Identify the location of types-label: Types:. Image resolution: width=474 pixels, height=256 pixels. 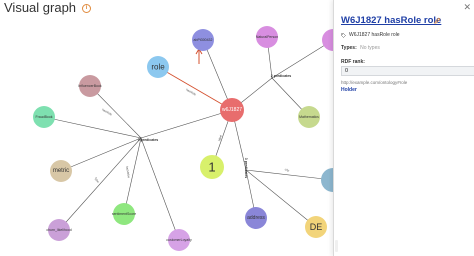
(349, 48).